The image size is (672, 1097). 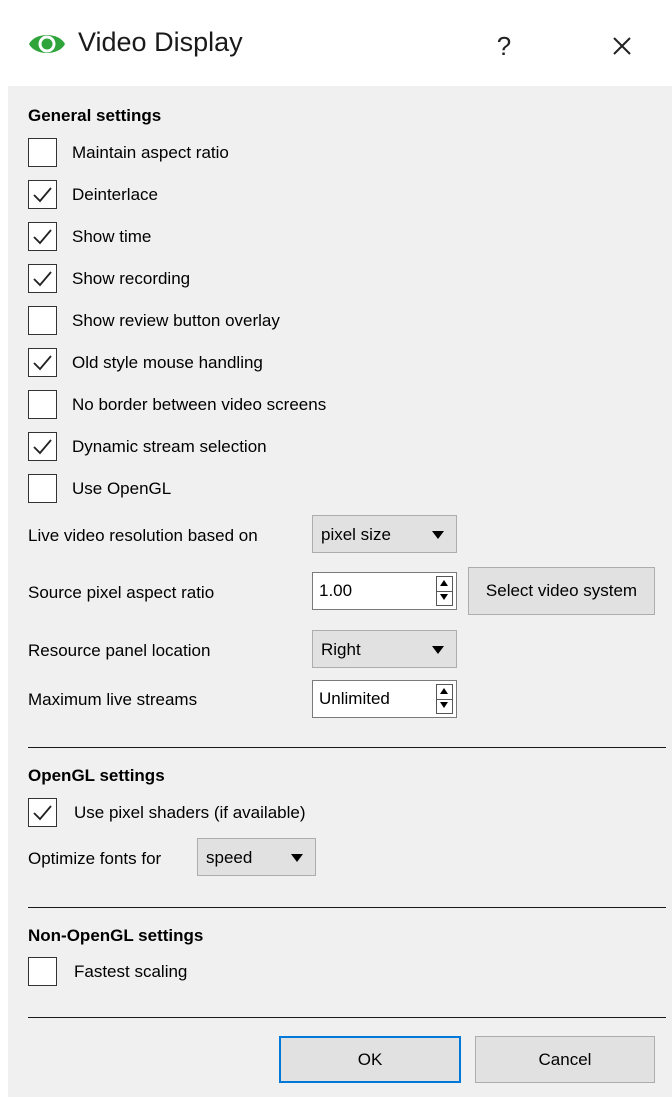 What do you see at coordinates (199, 404) in the screenshot?
I see `no-border-label: No border between video screens` at bounding box center [199, 404].